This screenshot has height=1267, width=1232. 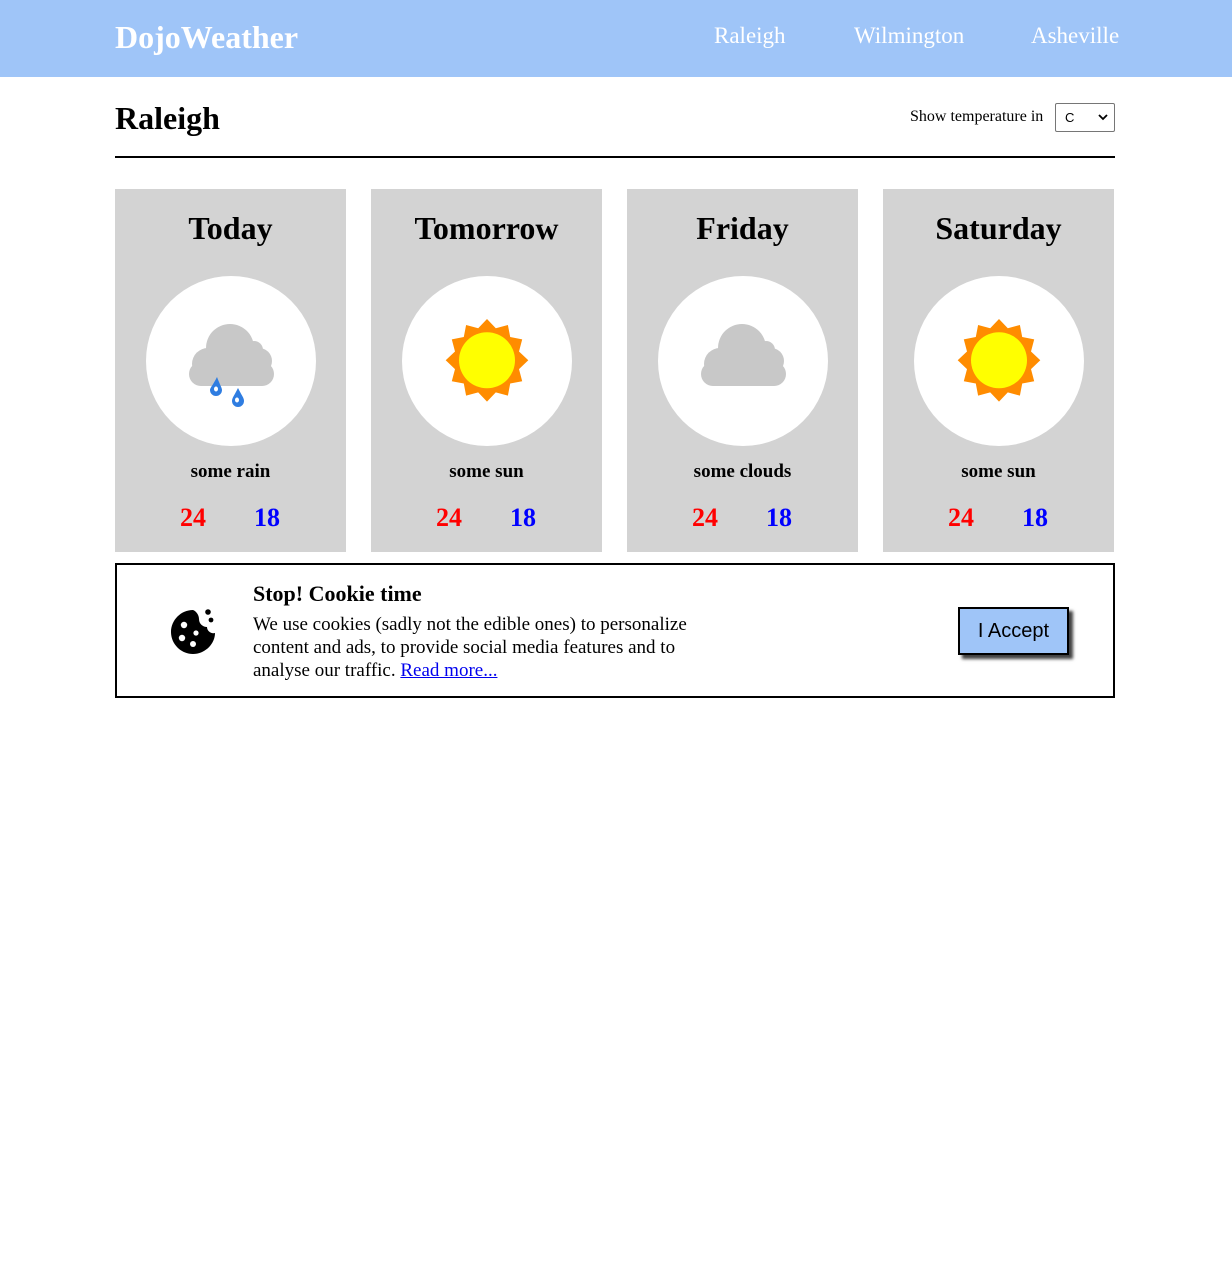 I want to click on rain-cloud-icon, so click(x=231, y=365).